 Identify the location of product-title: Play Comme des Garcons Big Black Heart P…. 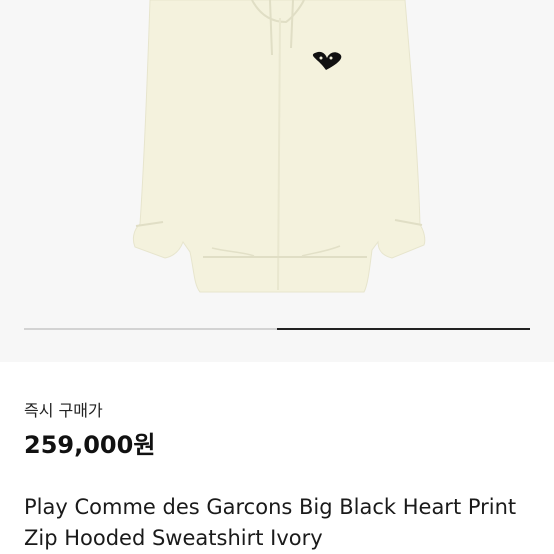
(270, 522).